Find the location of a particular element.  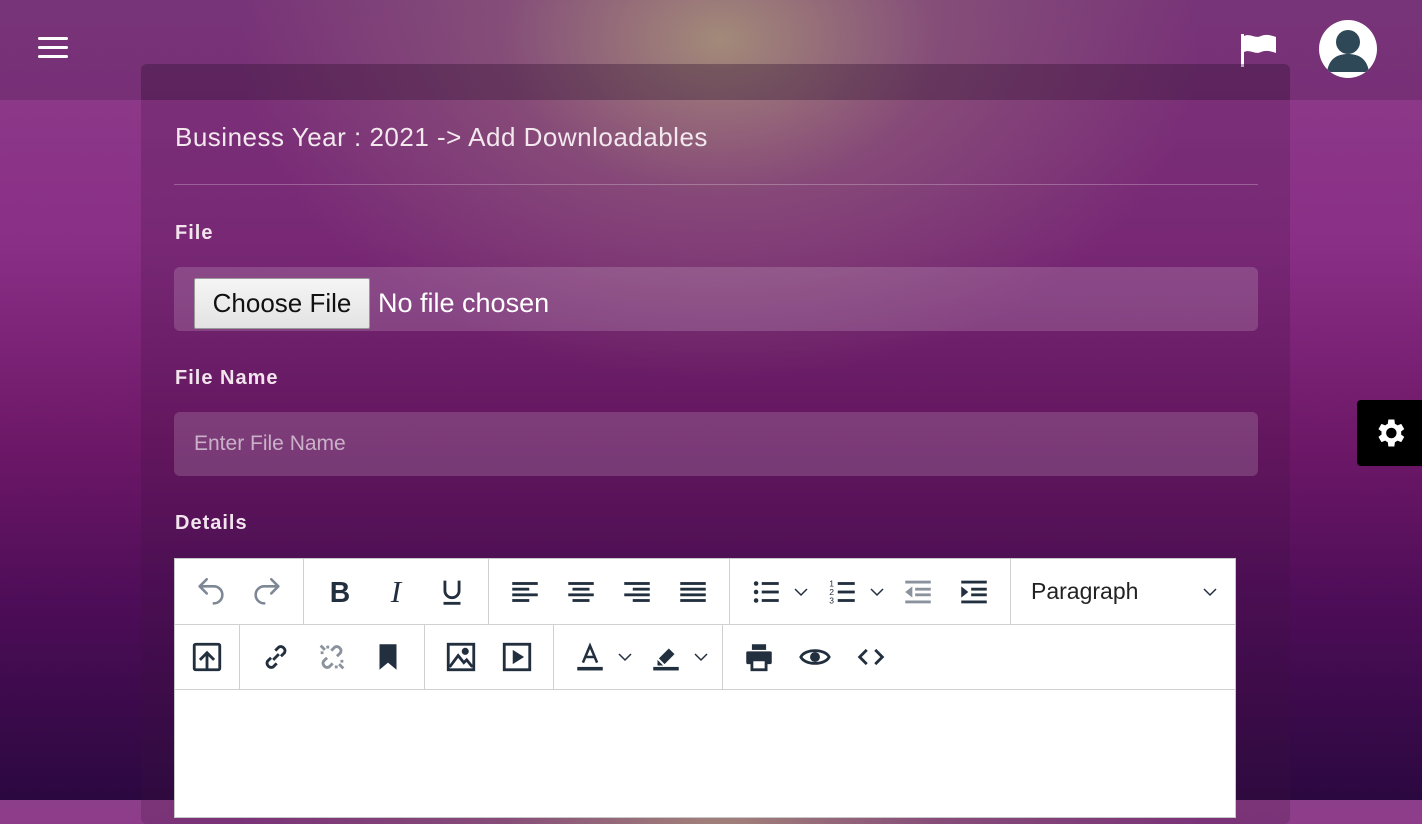

image-icon is located at coordinates (461, 657).